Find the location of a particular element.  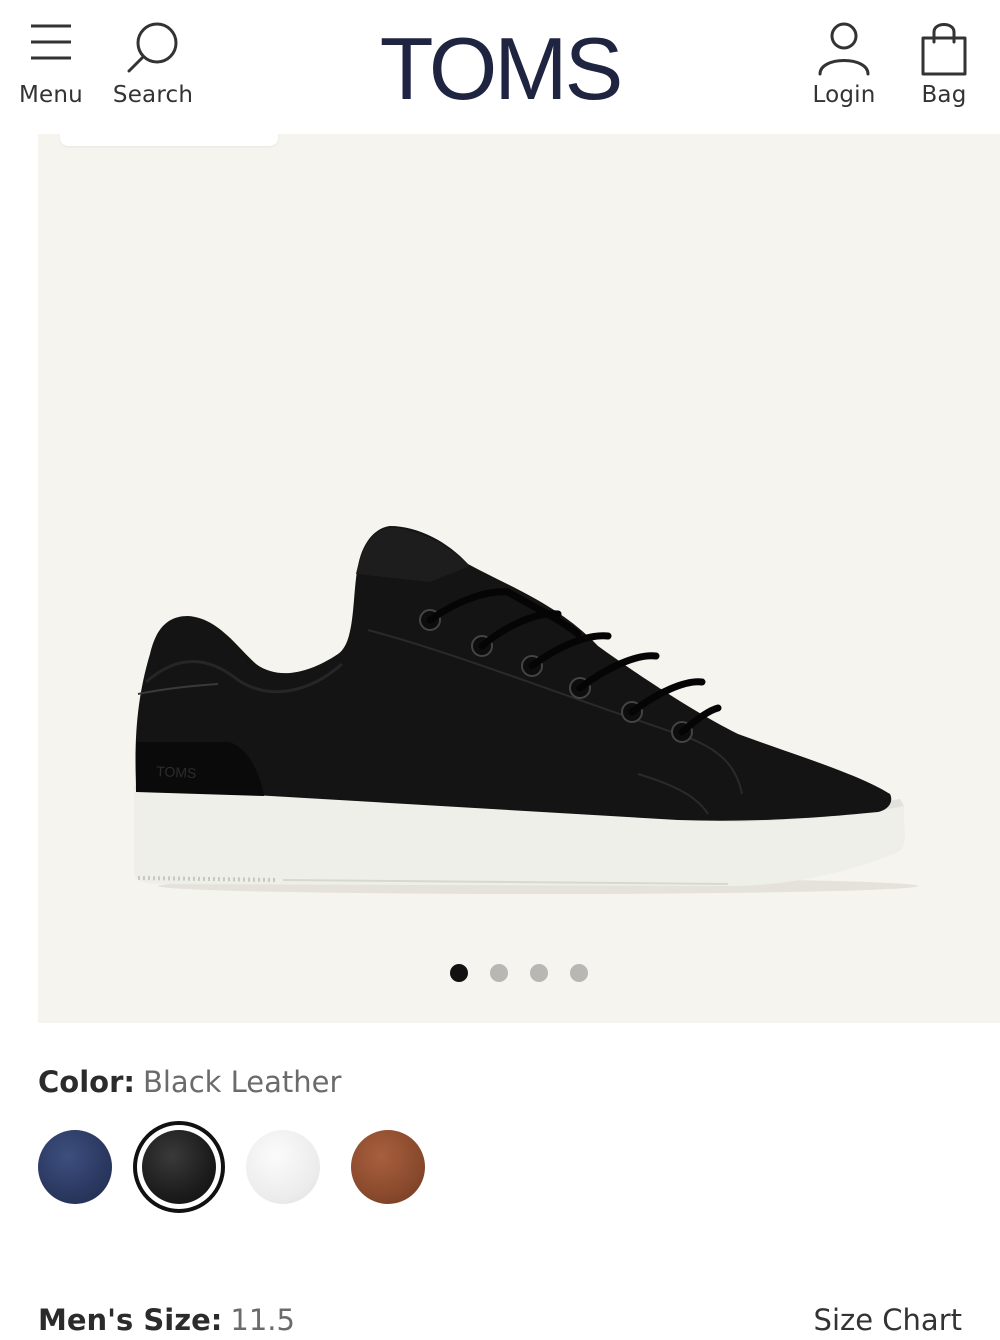

size-label: Men's Size: is located at coordinates (130, 1320).